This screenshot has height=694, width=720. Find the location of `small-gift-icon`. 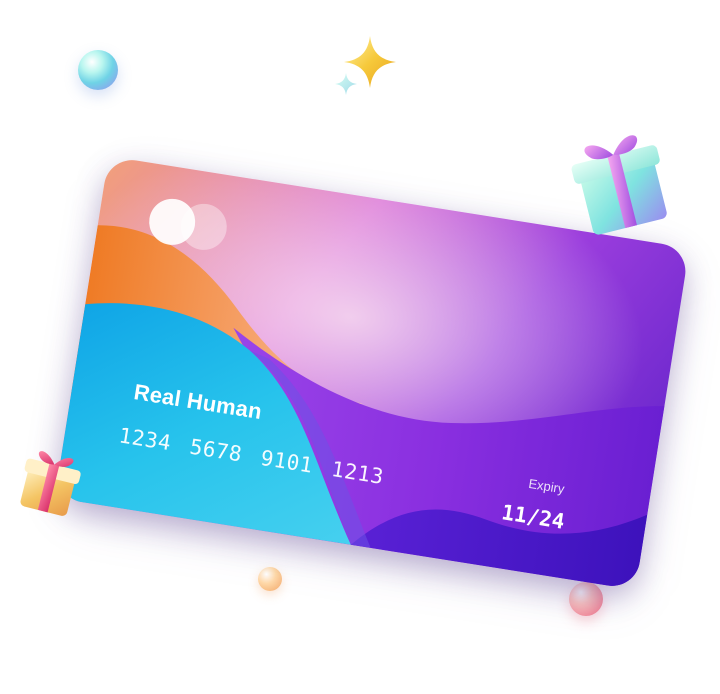

small-gift-icon is located at coordinates (50, 483).